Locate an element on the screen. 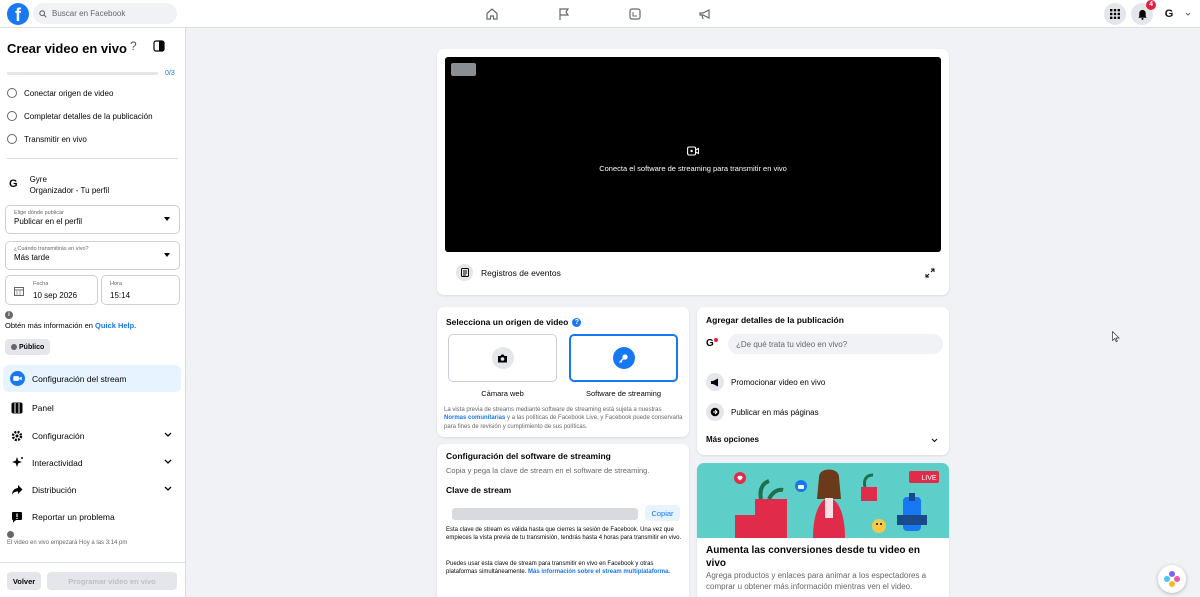 The height and width of the screenshot is (597, 1200). notifications-badge: 4 is located at coordinates (1151, 5).